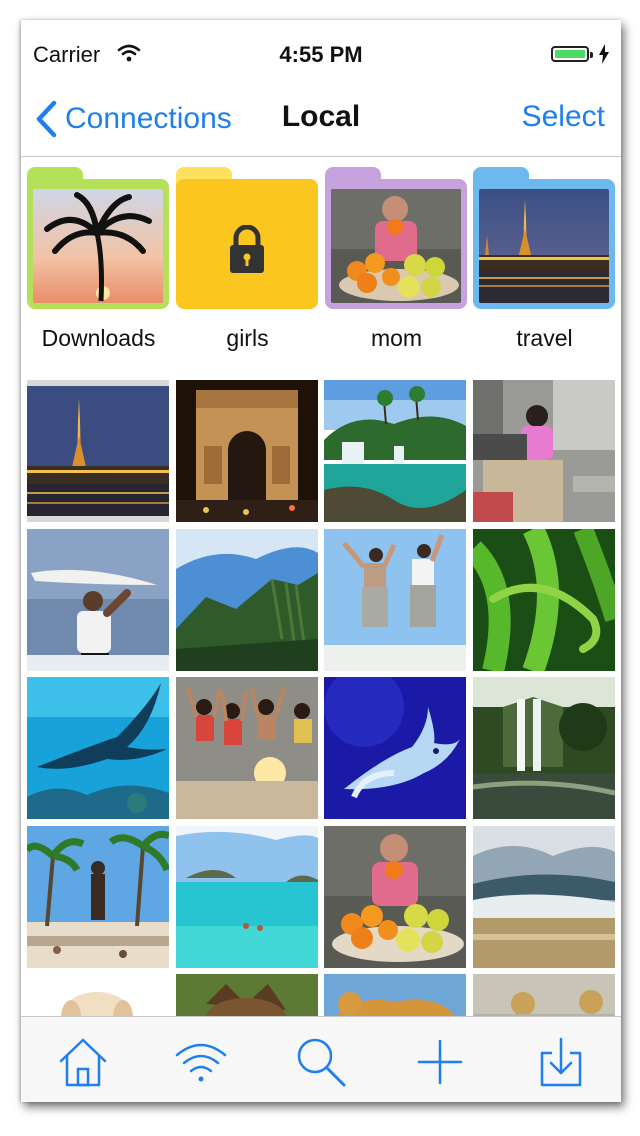 This screenshot has width=640, height=1136. I want to click on paris-eiffel-night-thumbnail, so click(544, 246).